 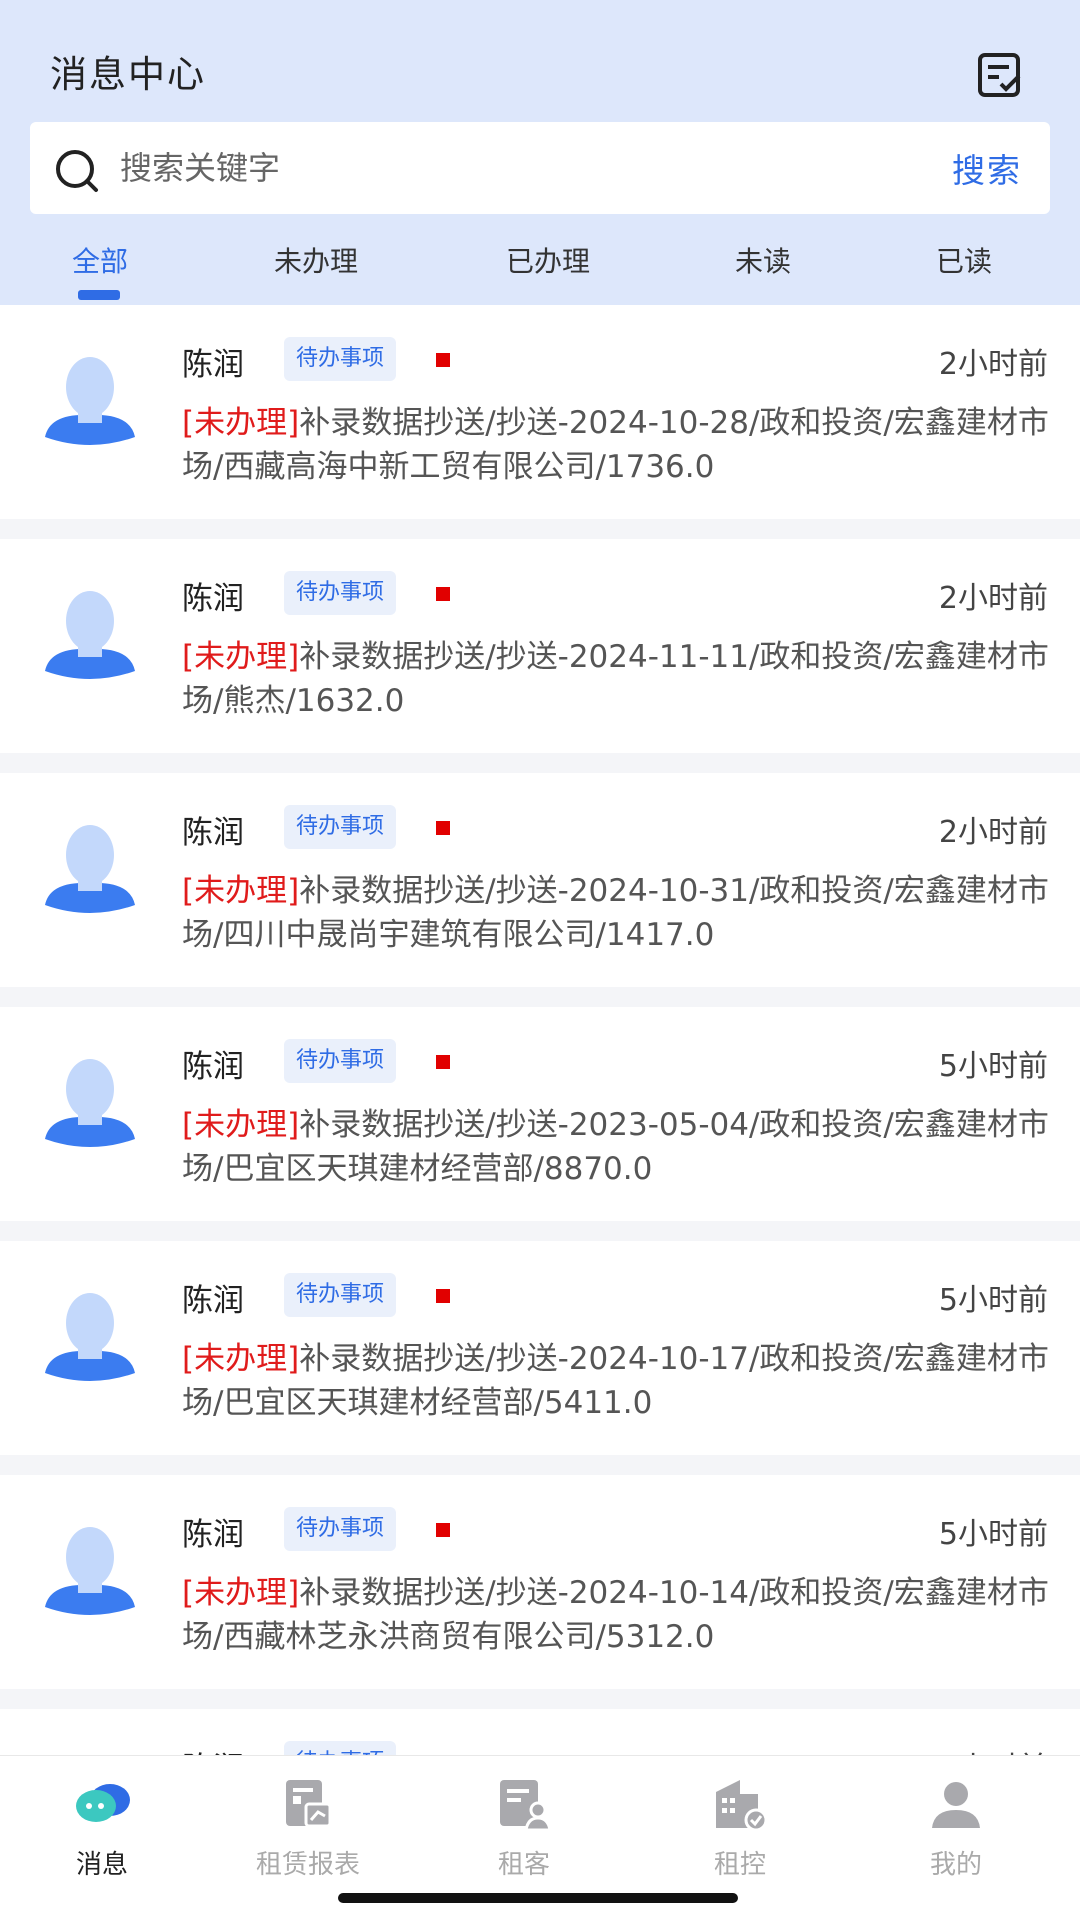 I want to click on profile-icon, so click(x=956, y=1805).